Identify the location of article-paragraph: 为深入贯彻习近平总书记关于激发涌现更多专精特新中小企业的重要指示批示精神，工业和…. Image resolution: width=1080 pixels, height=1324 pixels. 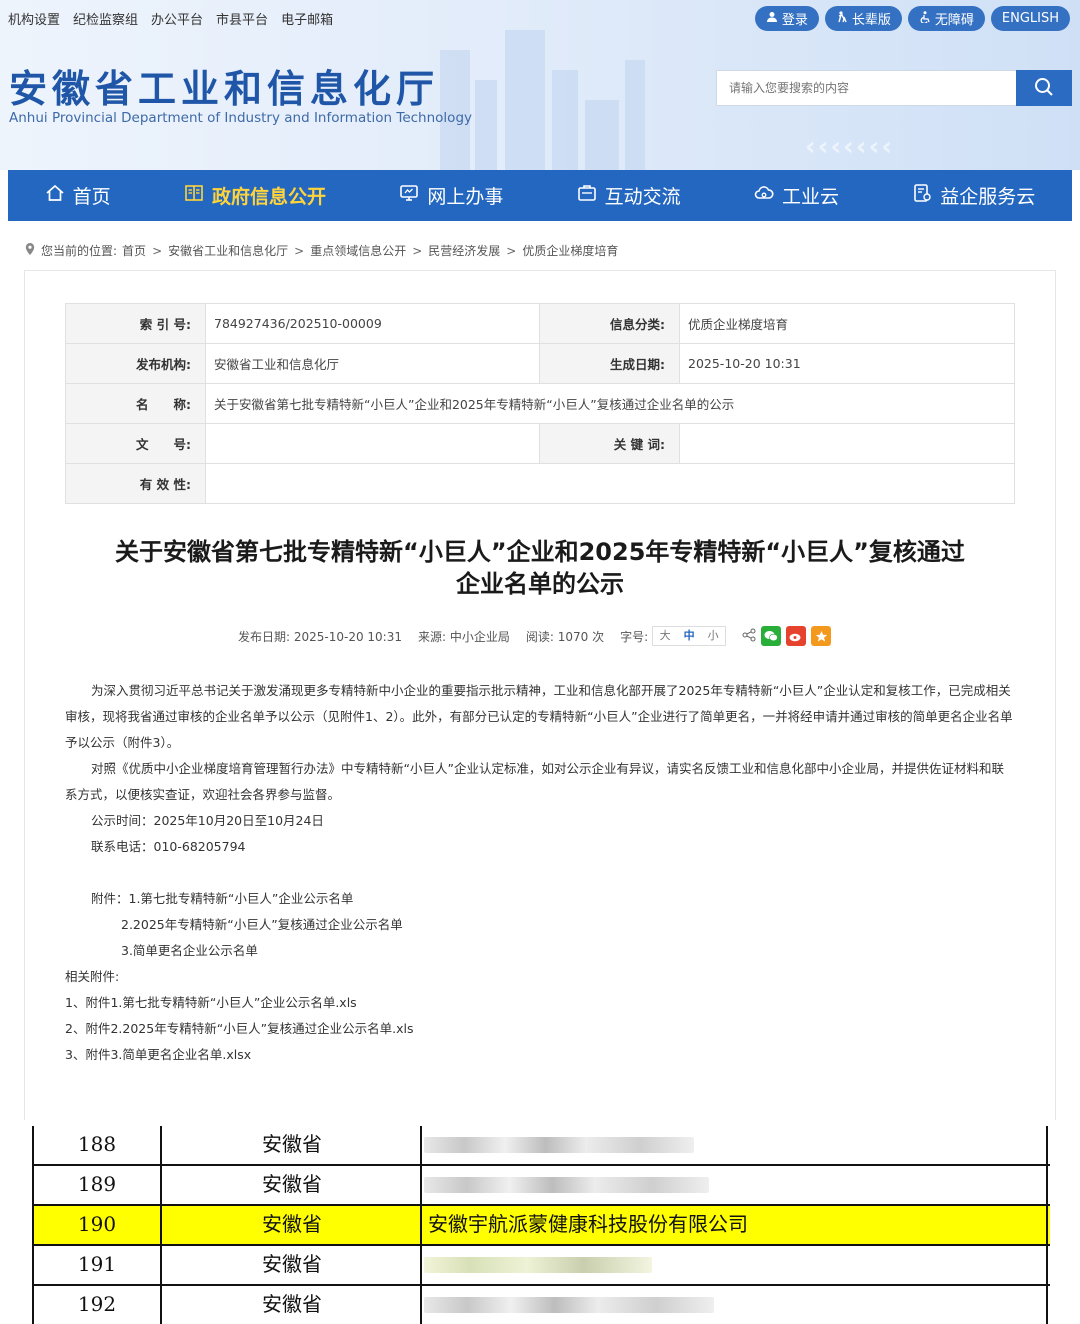
(539, 716).